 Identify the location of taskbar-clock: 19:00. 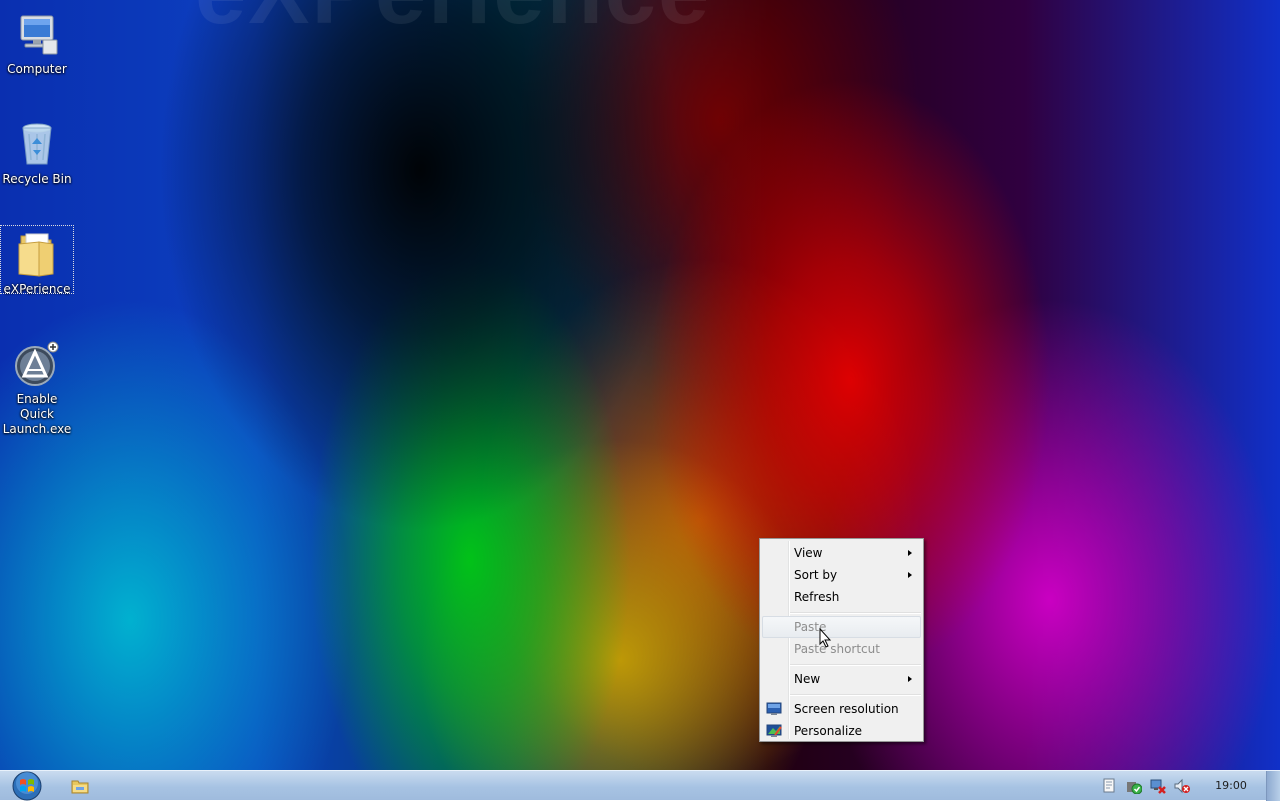
(1231, 785).